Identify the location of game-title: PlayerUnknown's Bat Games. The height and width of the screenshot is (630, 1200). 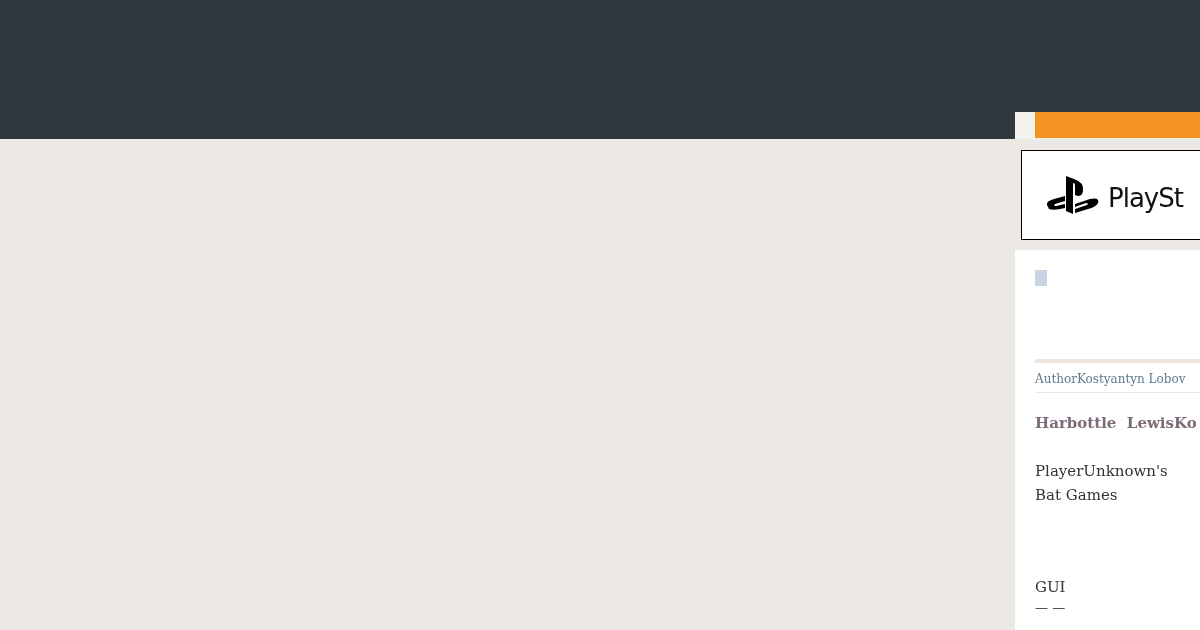
(1102, 483).